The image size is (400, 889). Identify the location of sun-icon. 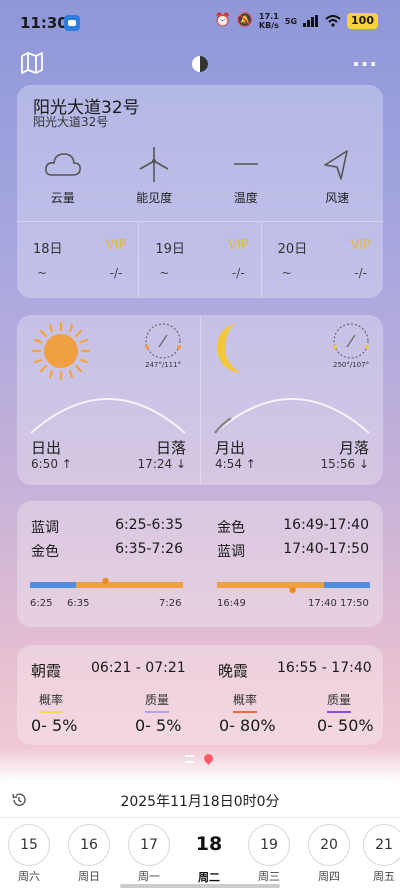
(61, 351).